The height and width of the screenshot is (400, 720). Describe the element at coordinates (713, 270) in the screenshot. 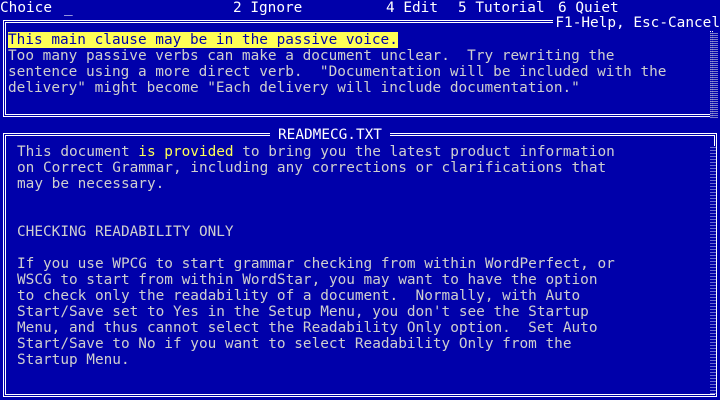

I see `document-scrollbar` at that location.